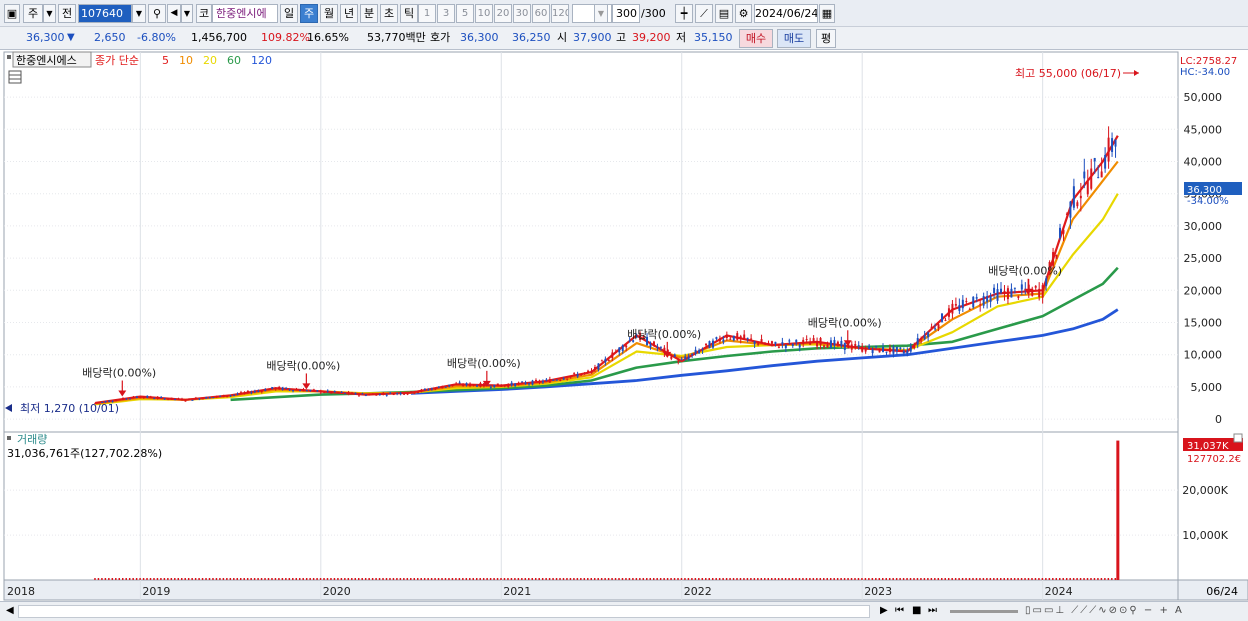  What do you see at coordinates (704, 13) in the screenshot?
I see `draw-line-icon: ⟋` at bounding box center [704, 13].